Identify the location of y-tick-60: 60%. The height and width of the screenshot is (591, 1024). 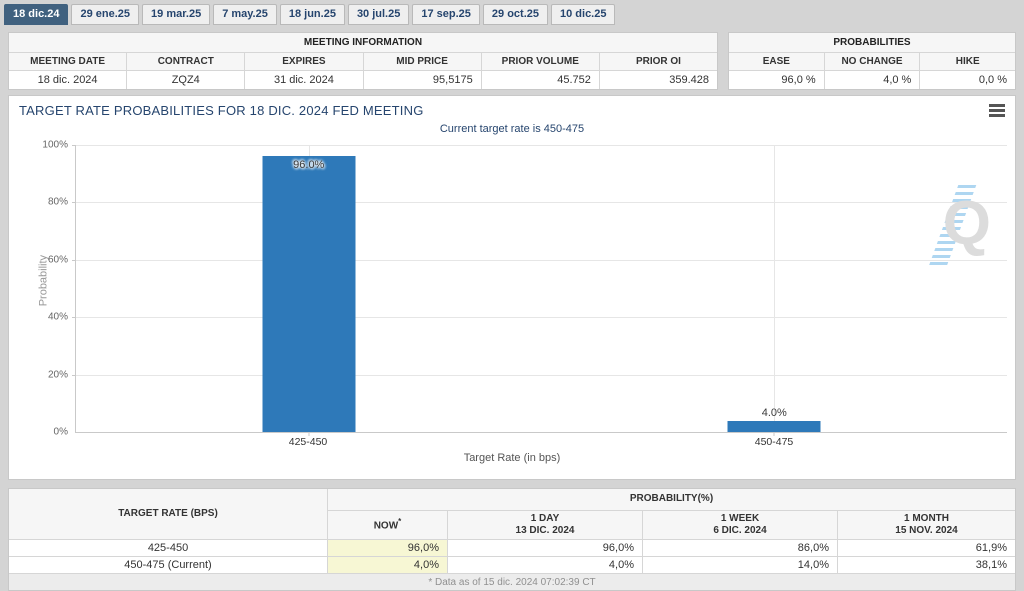
(57, 260).